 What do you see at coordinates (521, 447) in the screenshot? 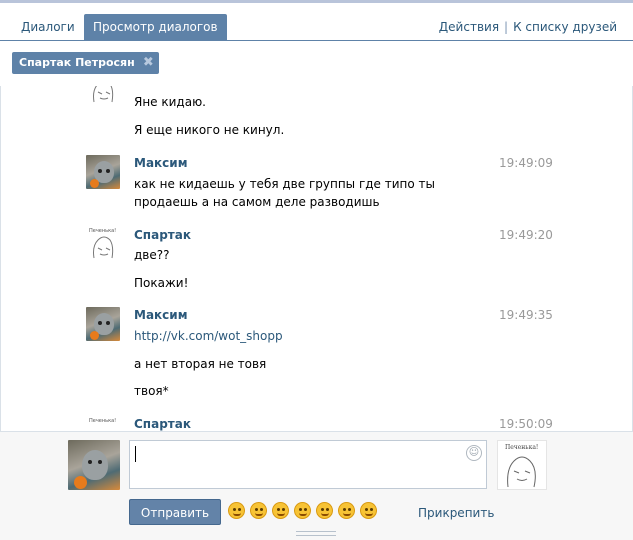
I see `peer-avatar-caption: Печенька!` at bounding box center [521, 447].